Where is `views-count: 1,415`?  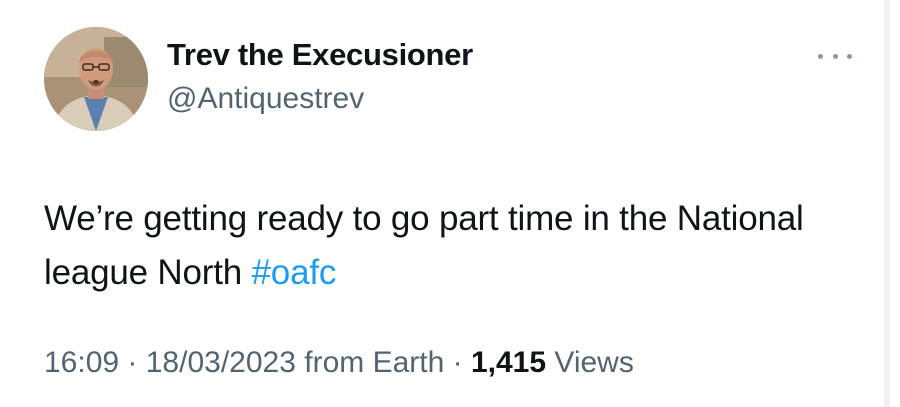 views-count: 1,415 is located at coordinates (508, 362).